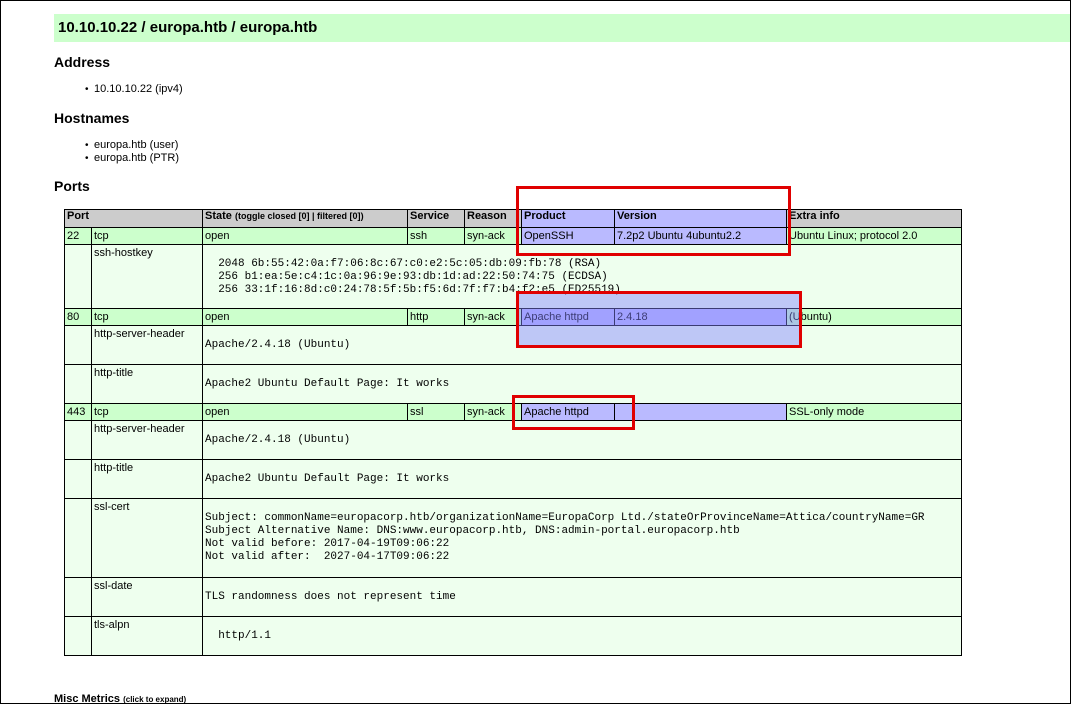 This screenshot has height=705, width=1071. What do you see at coordinates (147, 597) in the screenshot?
I see `script-name: ssl-date` at bounding box center [147, 597].